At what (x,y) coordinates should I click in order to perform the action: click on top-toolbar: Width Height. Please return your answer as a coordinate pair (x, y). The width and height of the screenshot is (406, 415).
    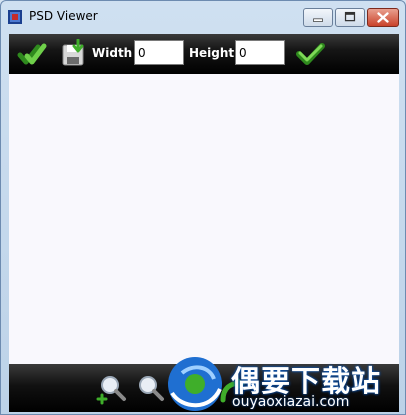
    Looking at the image, I should click on (204, 54).